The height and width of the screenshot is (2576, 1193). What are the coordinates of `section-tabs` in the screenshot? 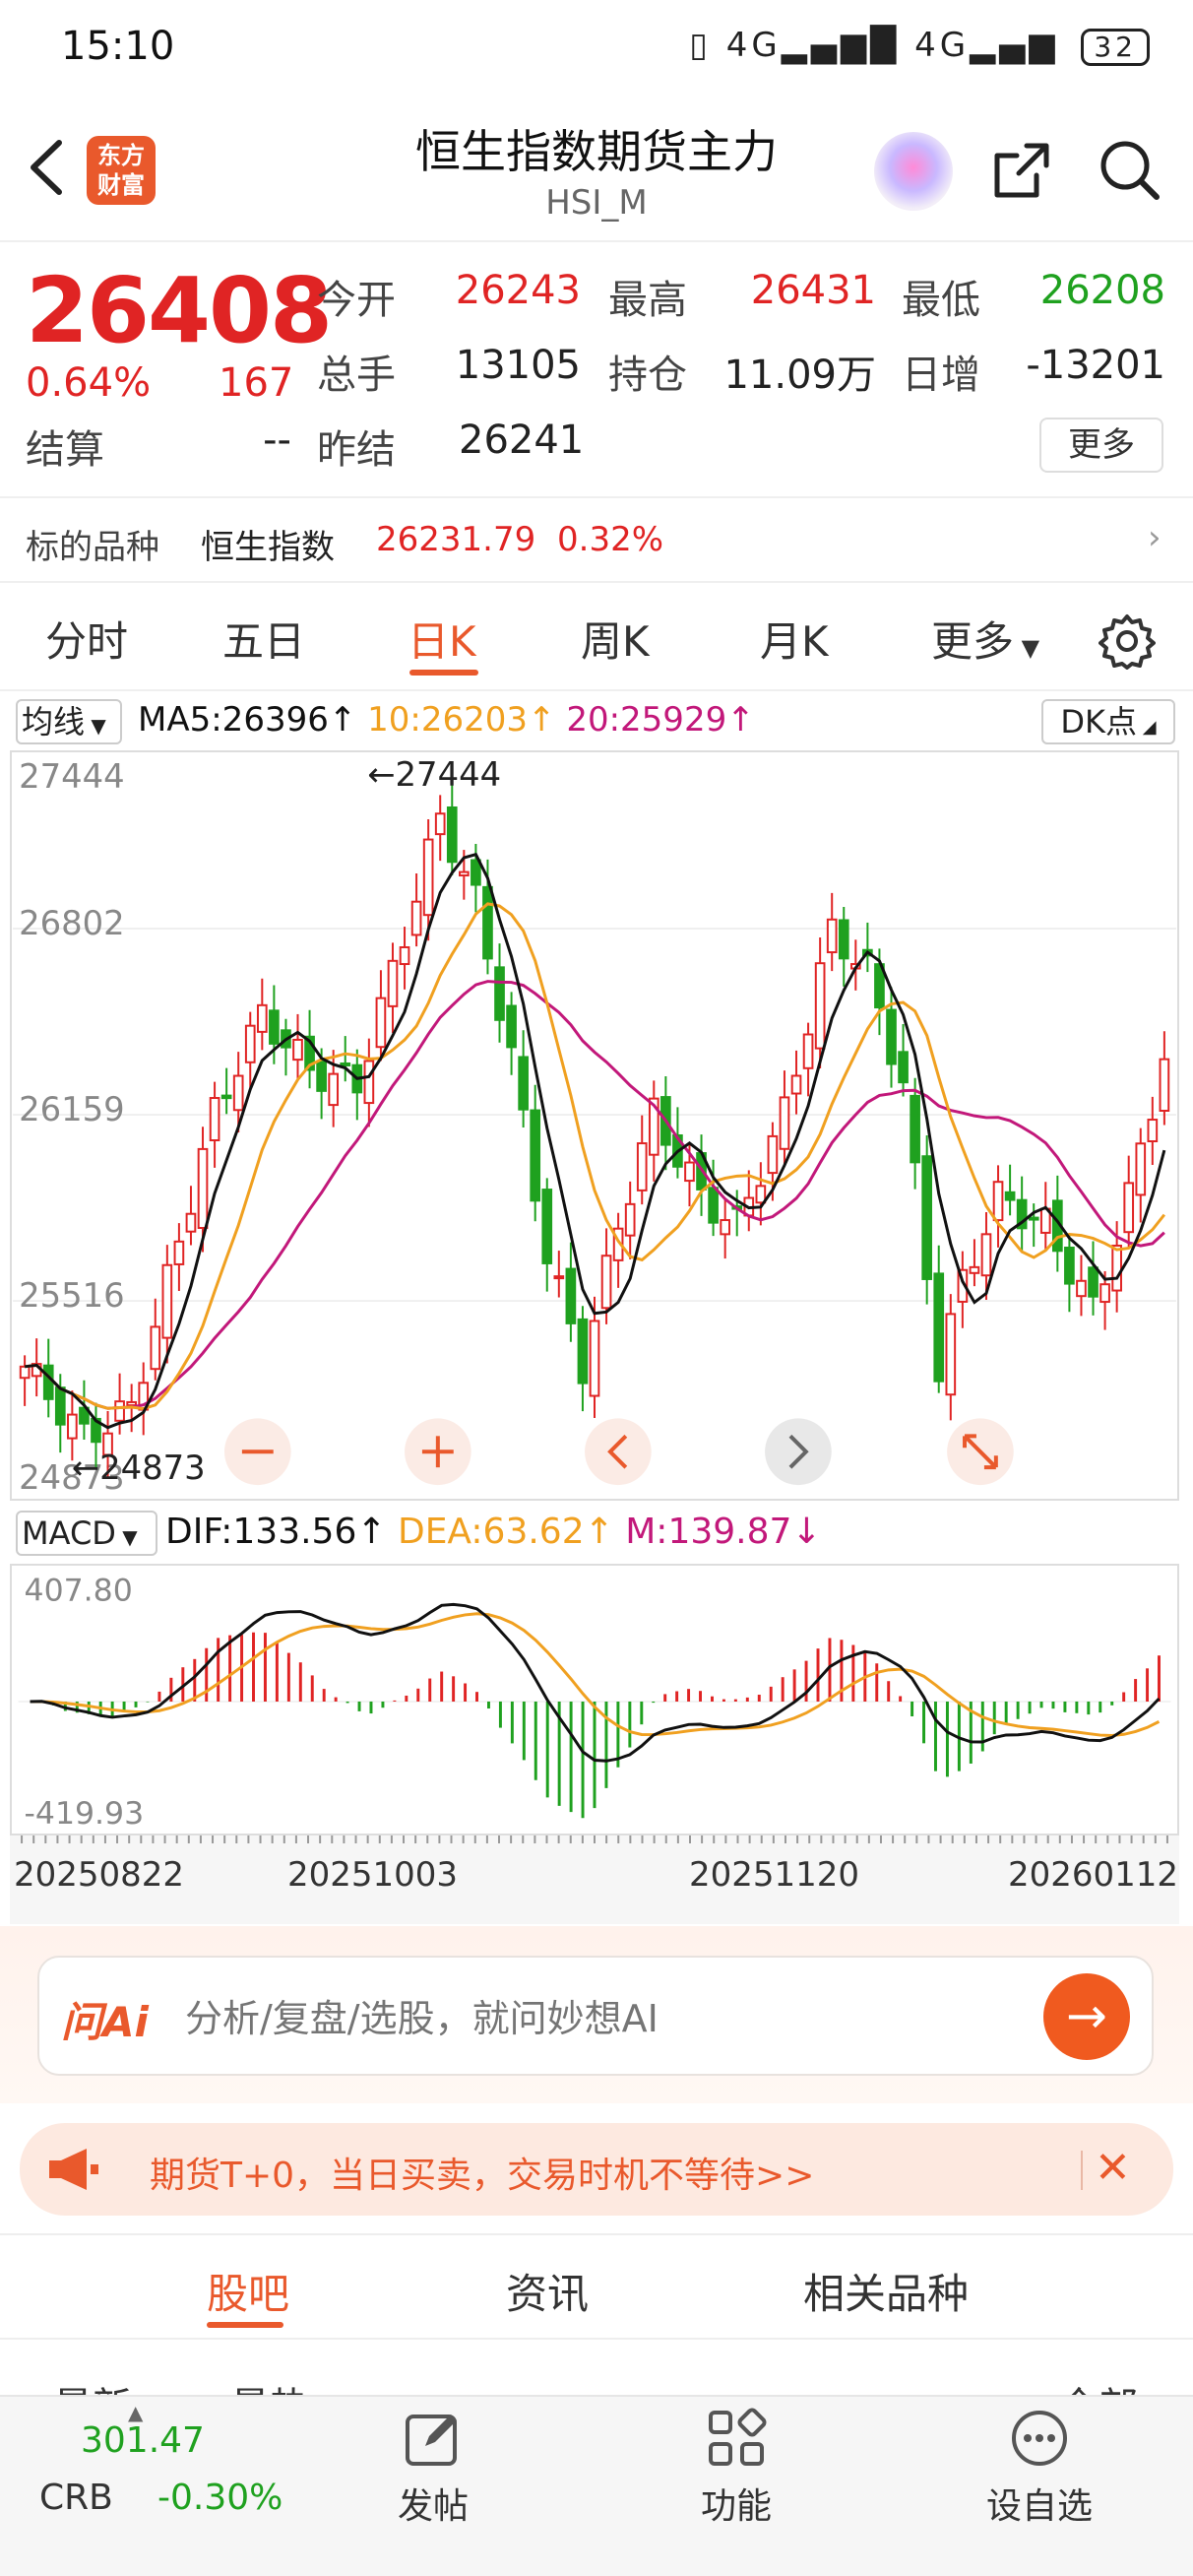 It's located at (596, 2286).